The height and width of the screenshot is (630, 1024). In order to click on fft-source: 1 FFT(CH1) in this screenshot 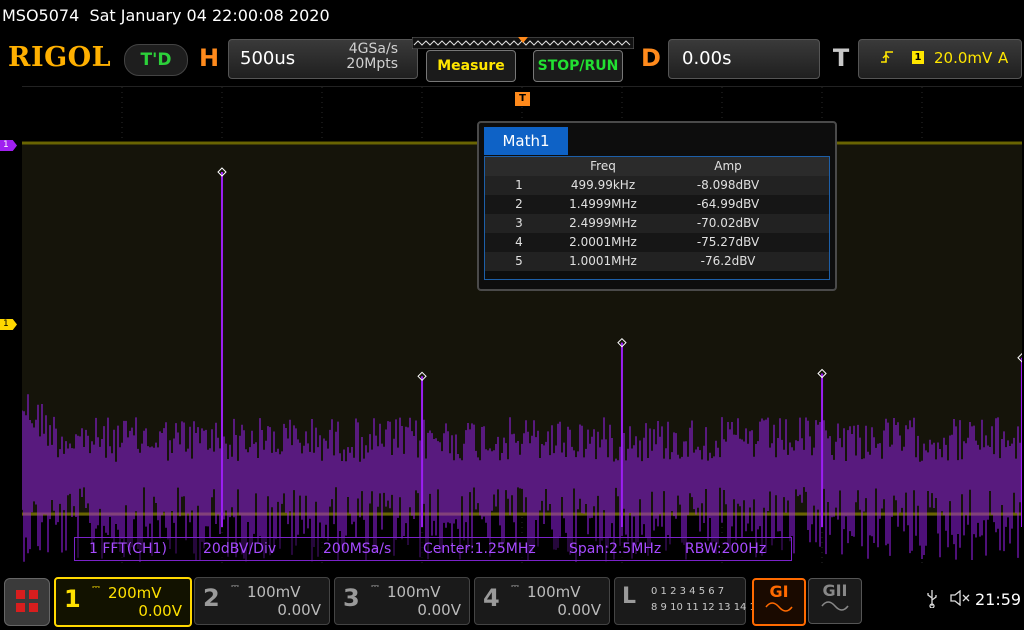, I will do `click(128, 549)`.